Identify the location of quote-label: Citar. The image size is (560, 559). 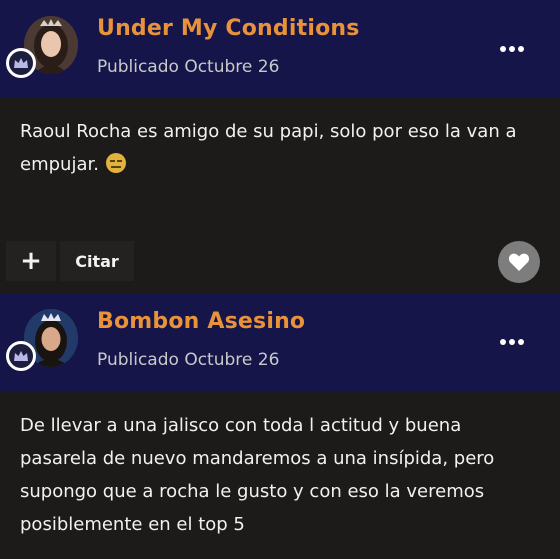
(97, 261).